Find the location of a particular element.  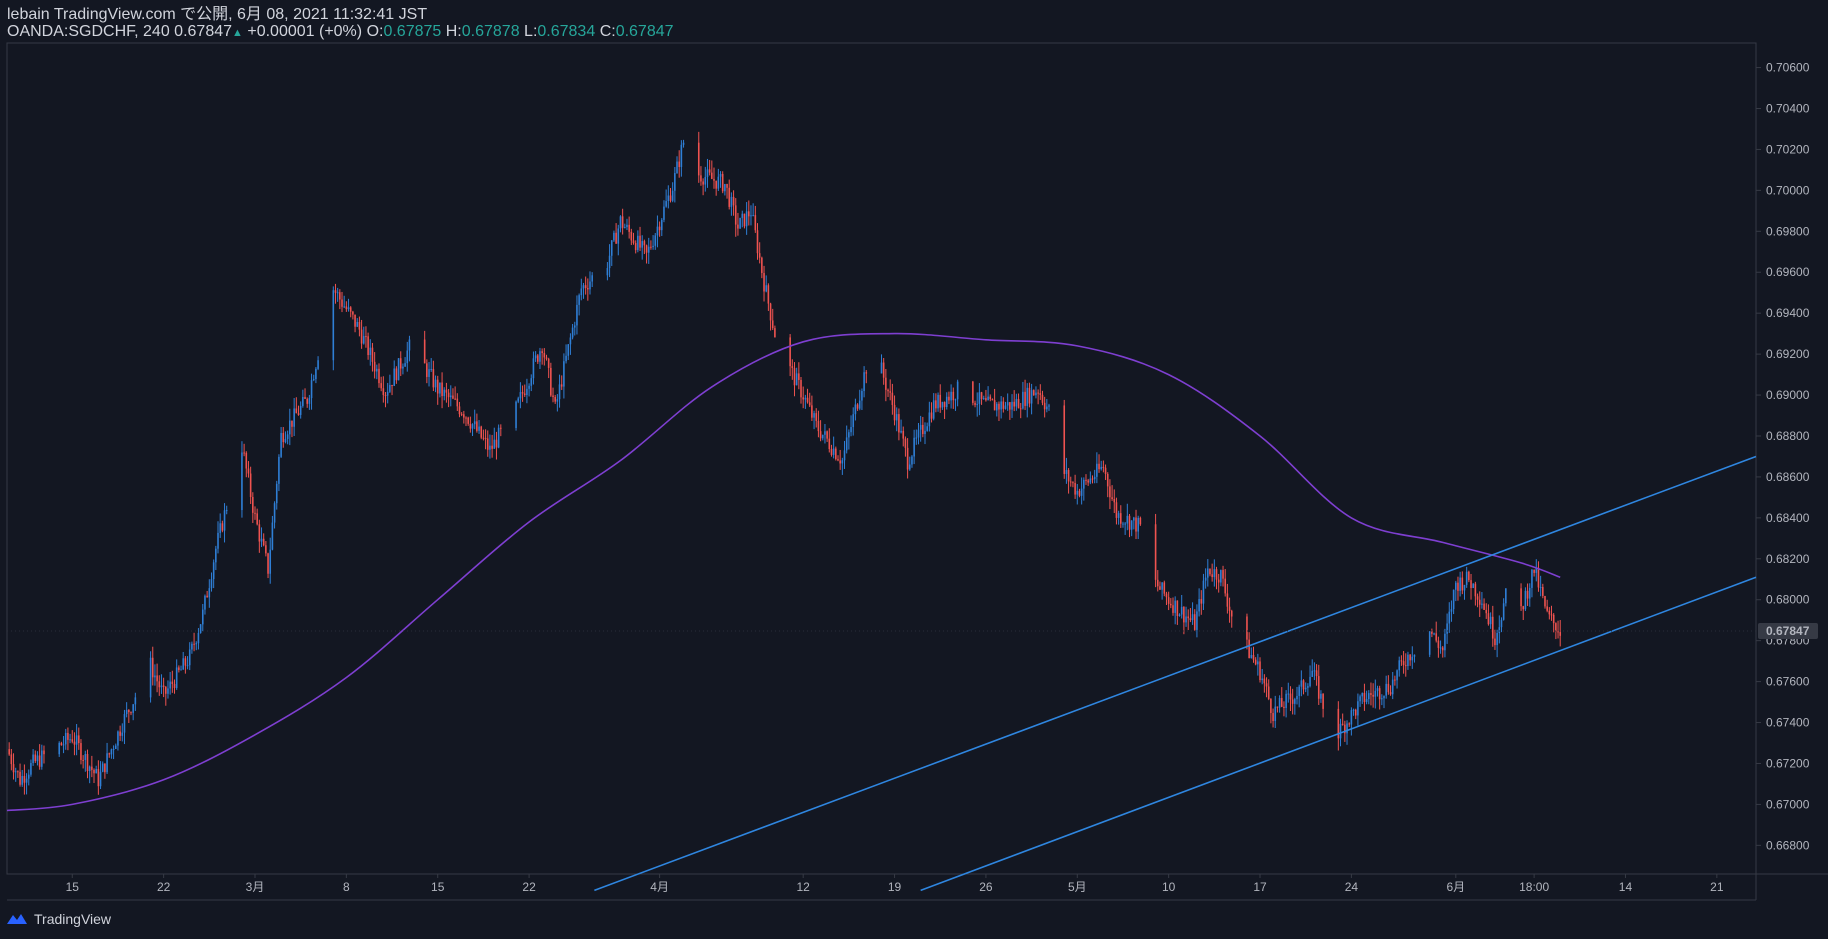

time-tick-label: 17 is located at coordinates (1260, 887).